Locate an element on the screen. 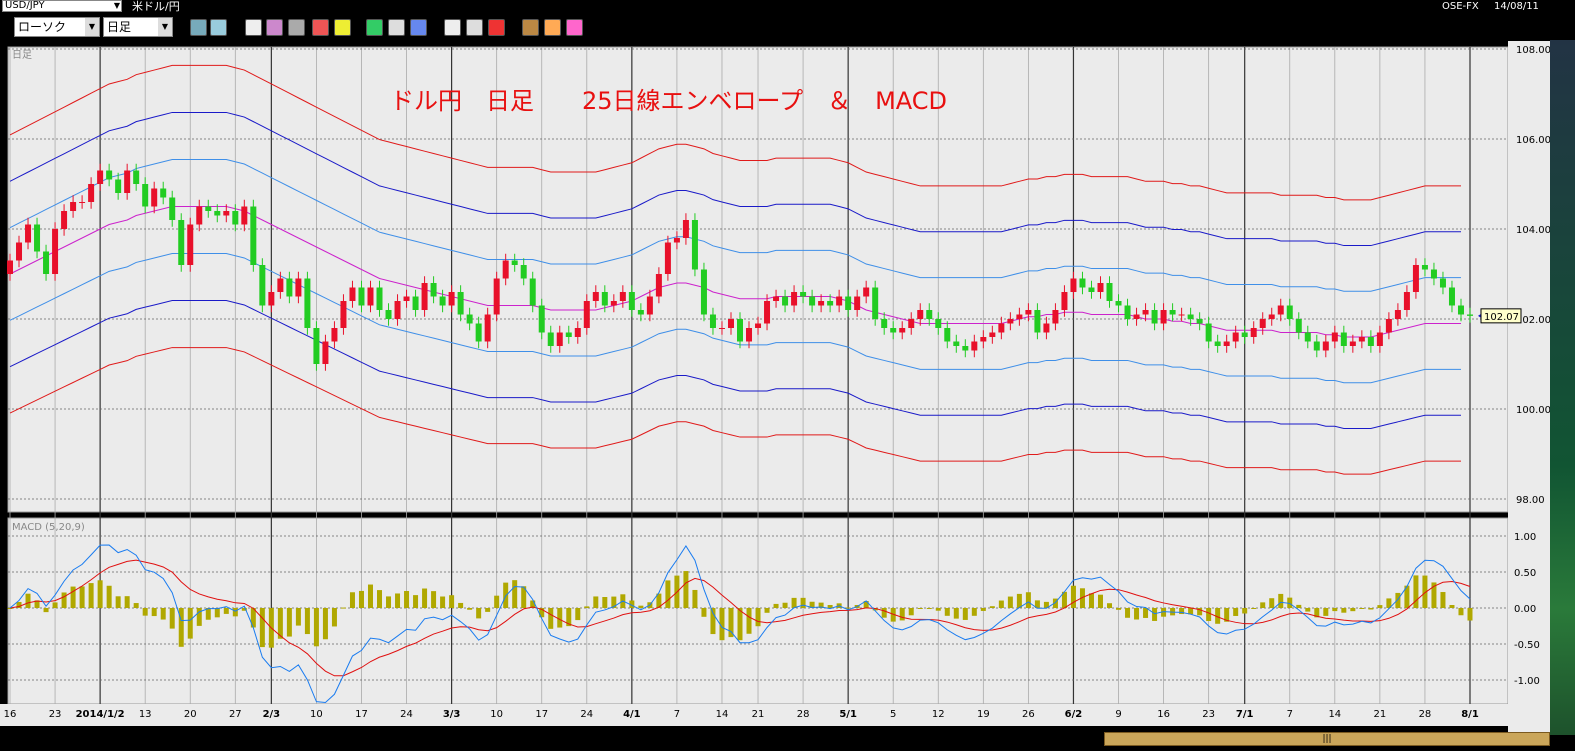 Image resolution: width=1575 pixels, height=751 pixels. search-icon is located at coordinates (198, 27).